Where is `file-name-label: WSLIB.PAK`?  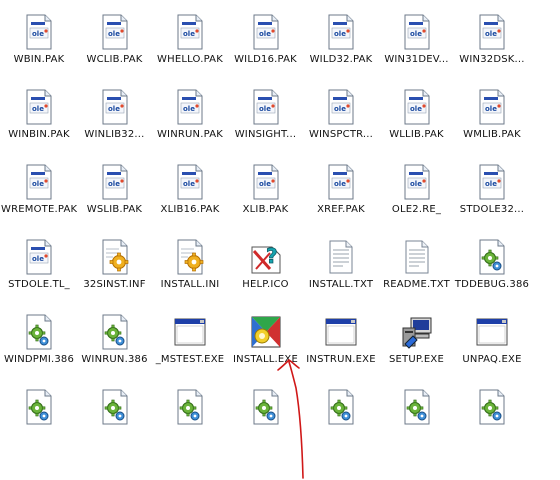
file-name-label: WSLIB.PAK is located at coordinates (114, 209).